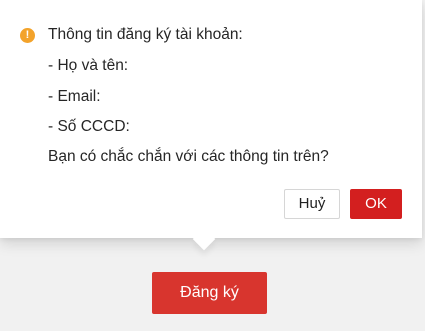 The height and width of the screenshot is (331, 425). I want to click on cancel-button: Huỷ, so click(312, 204).